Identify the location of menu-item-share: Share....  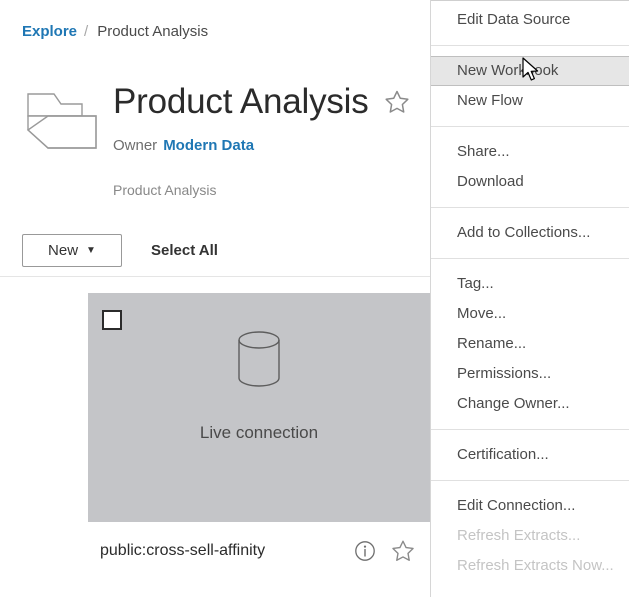
(530, 152).